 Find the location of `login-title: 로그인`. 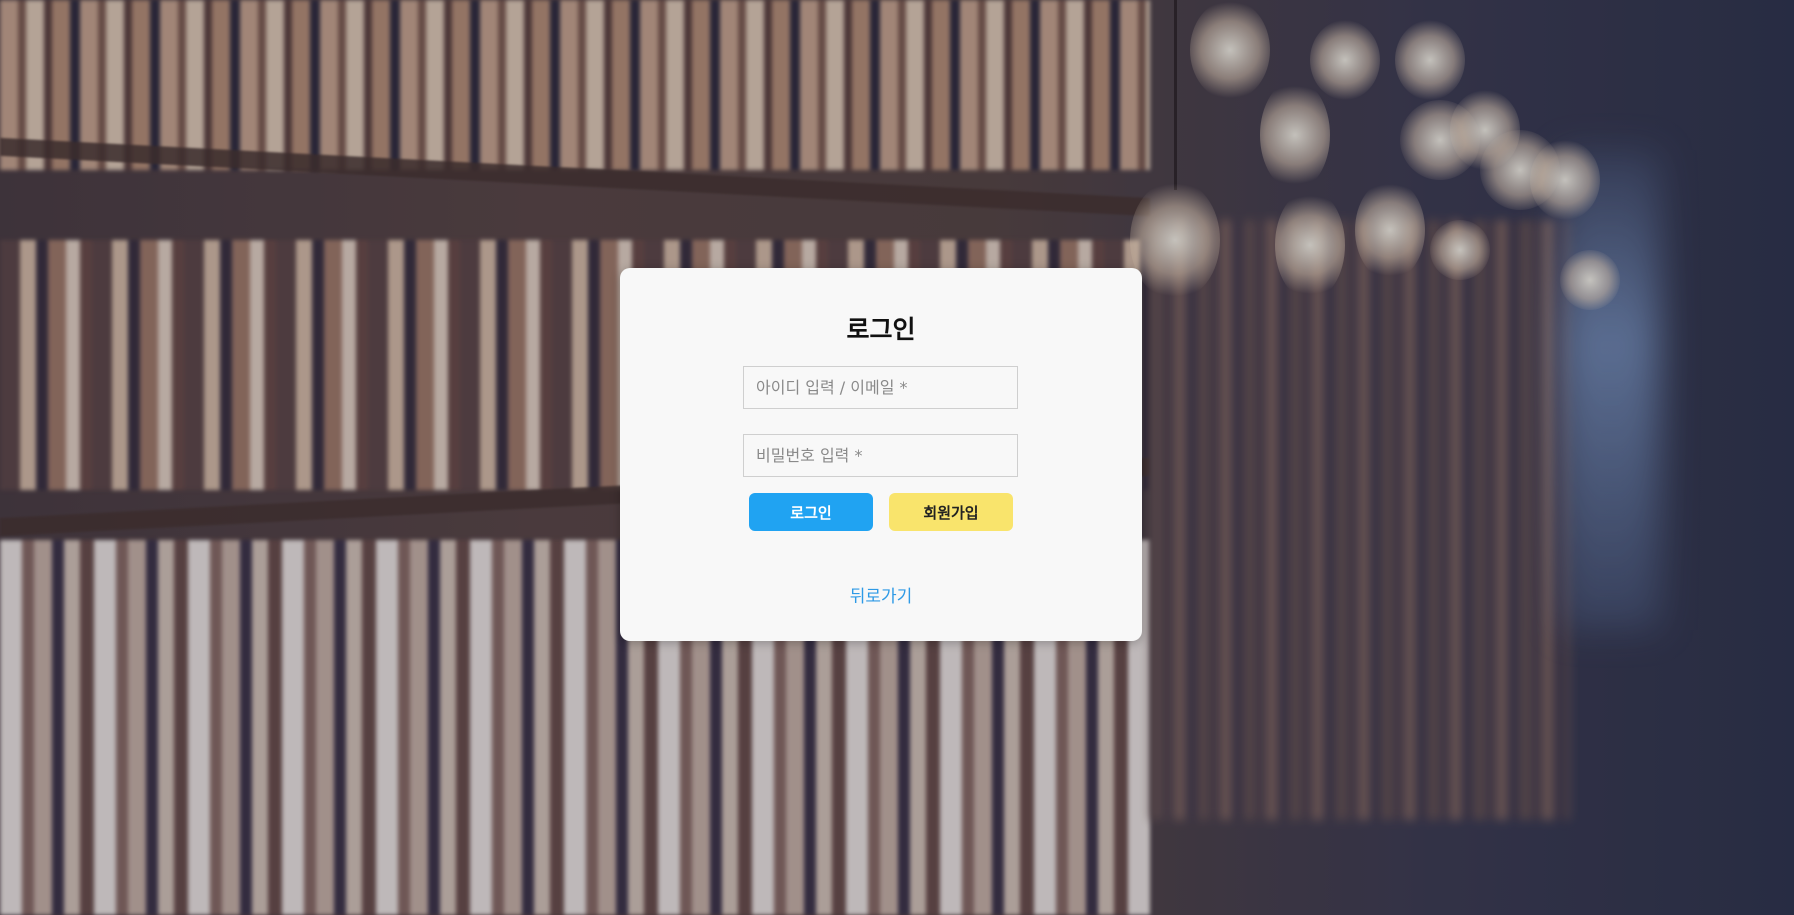

login-title: 로그인 is located at coordinates (881, 329).